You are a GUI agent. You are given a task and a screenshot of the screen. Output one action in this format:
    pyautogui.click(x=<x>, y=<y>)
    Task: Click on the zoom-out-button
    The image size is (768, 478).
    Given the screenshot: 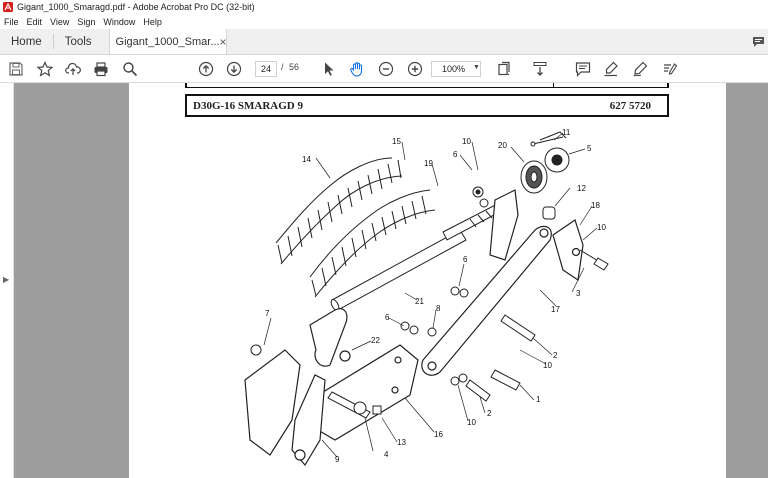 What is the action you would take?
    pyautogui.click(x=386, y=69)
    